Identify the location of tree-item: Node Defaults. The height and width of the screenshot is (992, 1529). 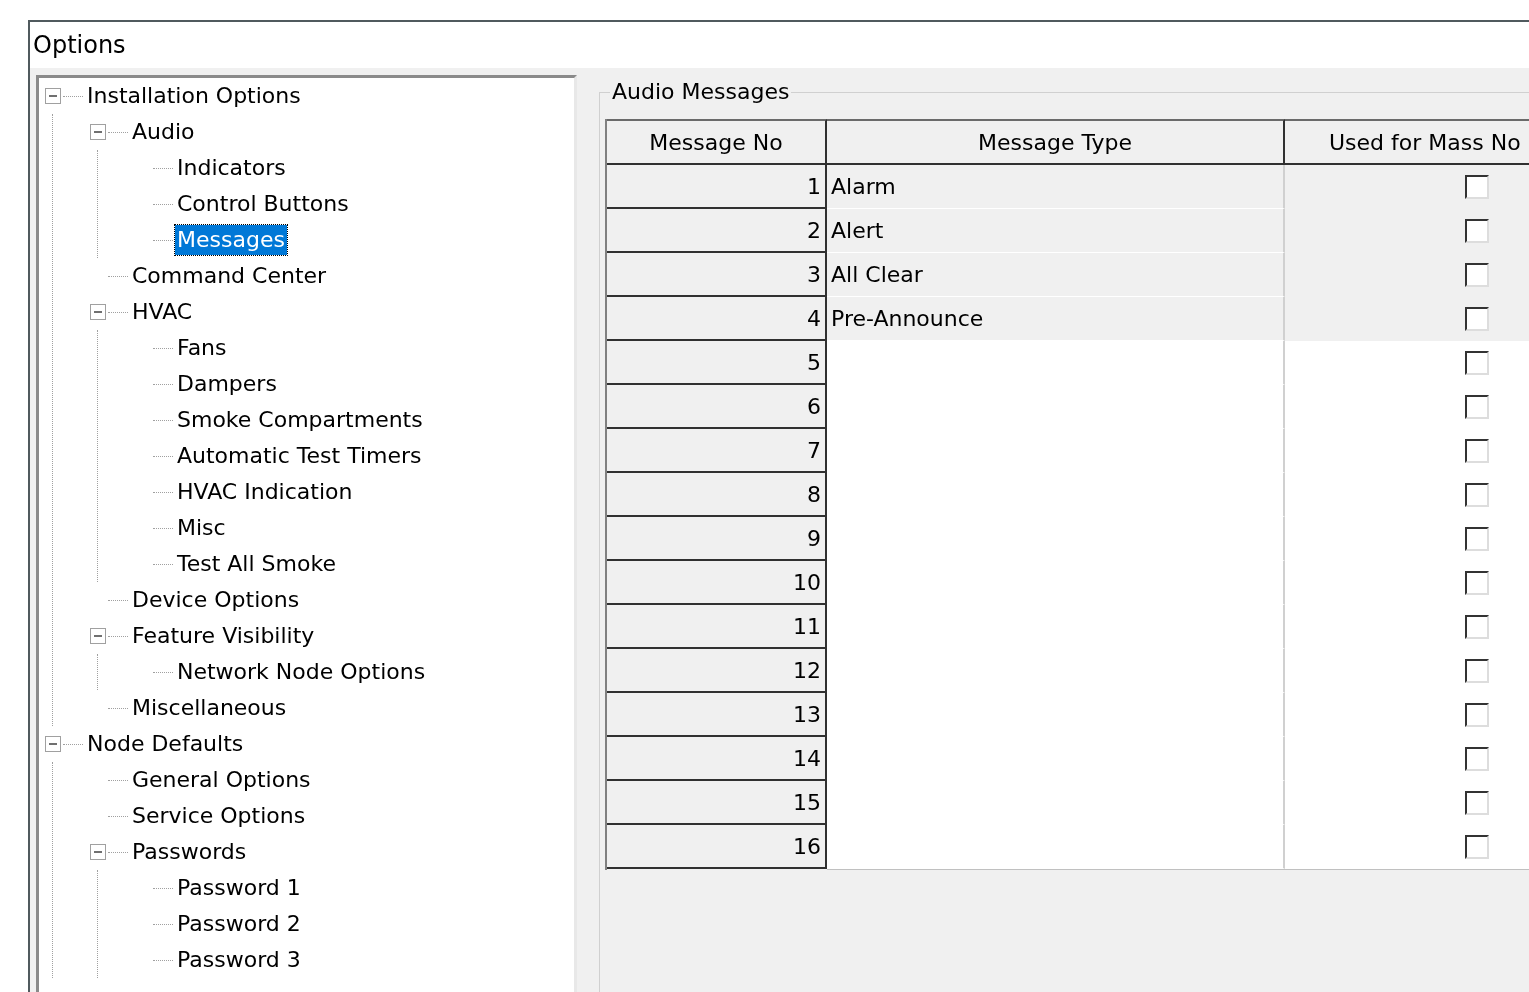
(165, 744).